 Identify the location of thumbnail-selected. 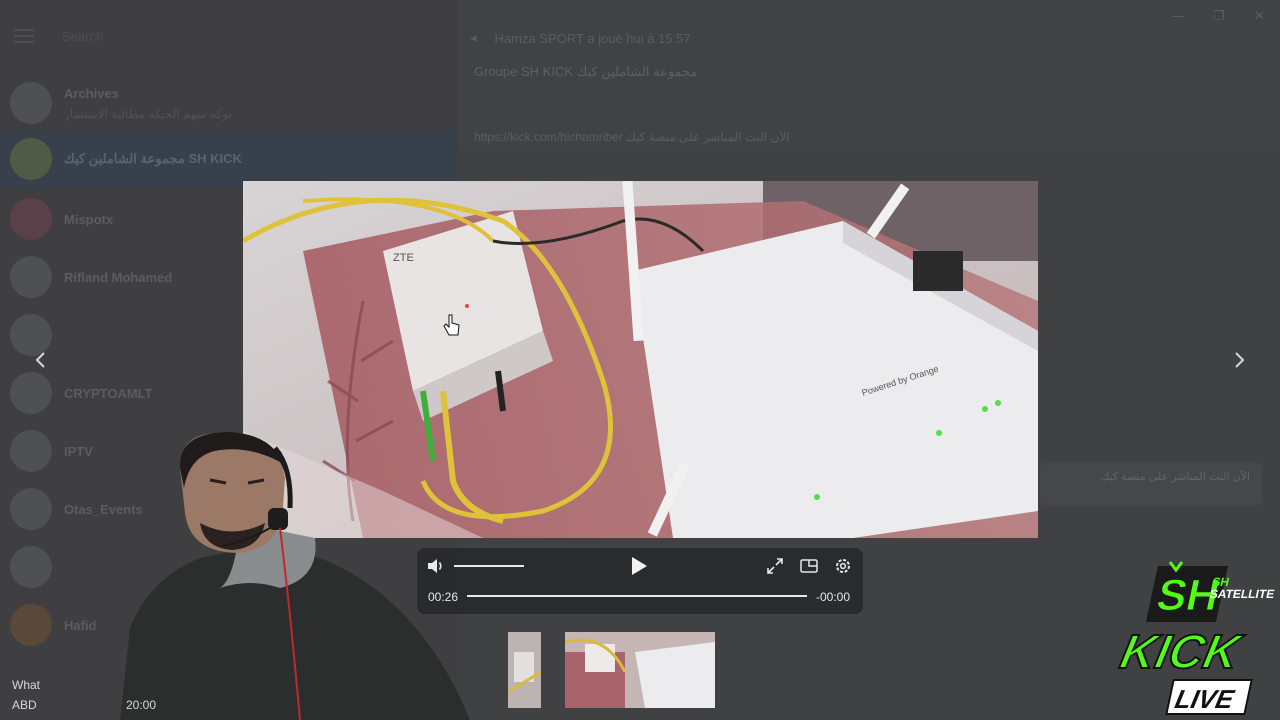
(640, 670).